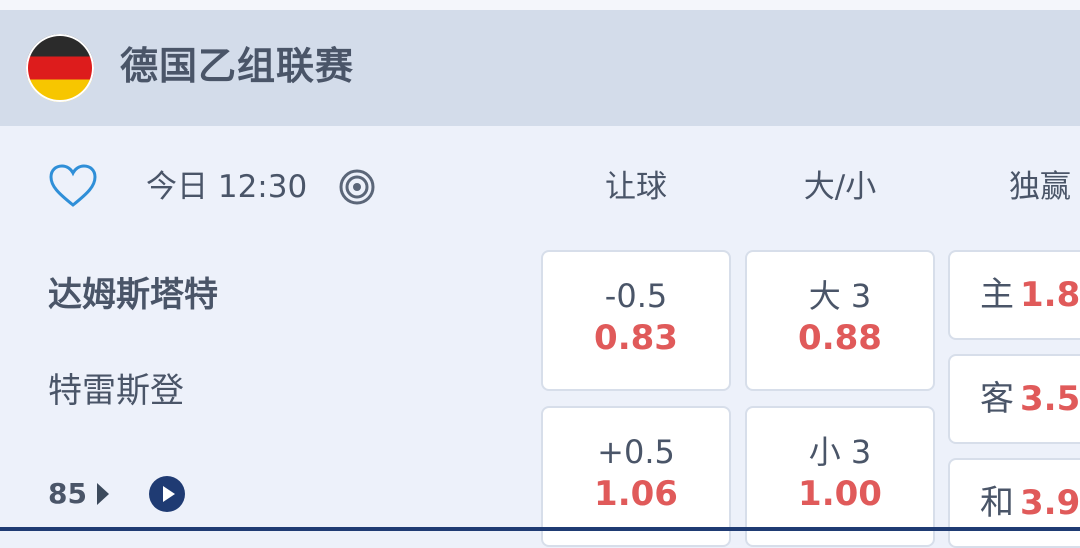  What do you see at coordinates (167, 494) in the screenshot?
I see `play-icon` at bounding box center [167, 494].